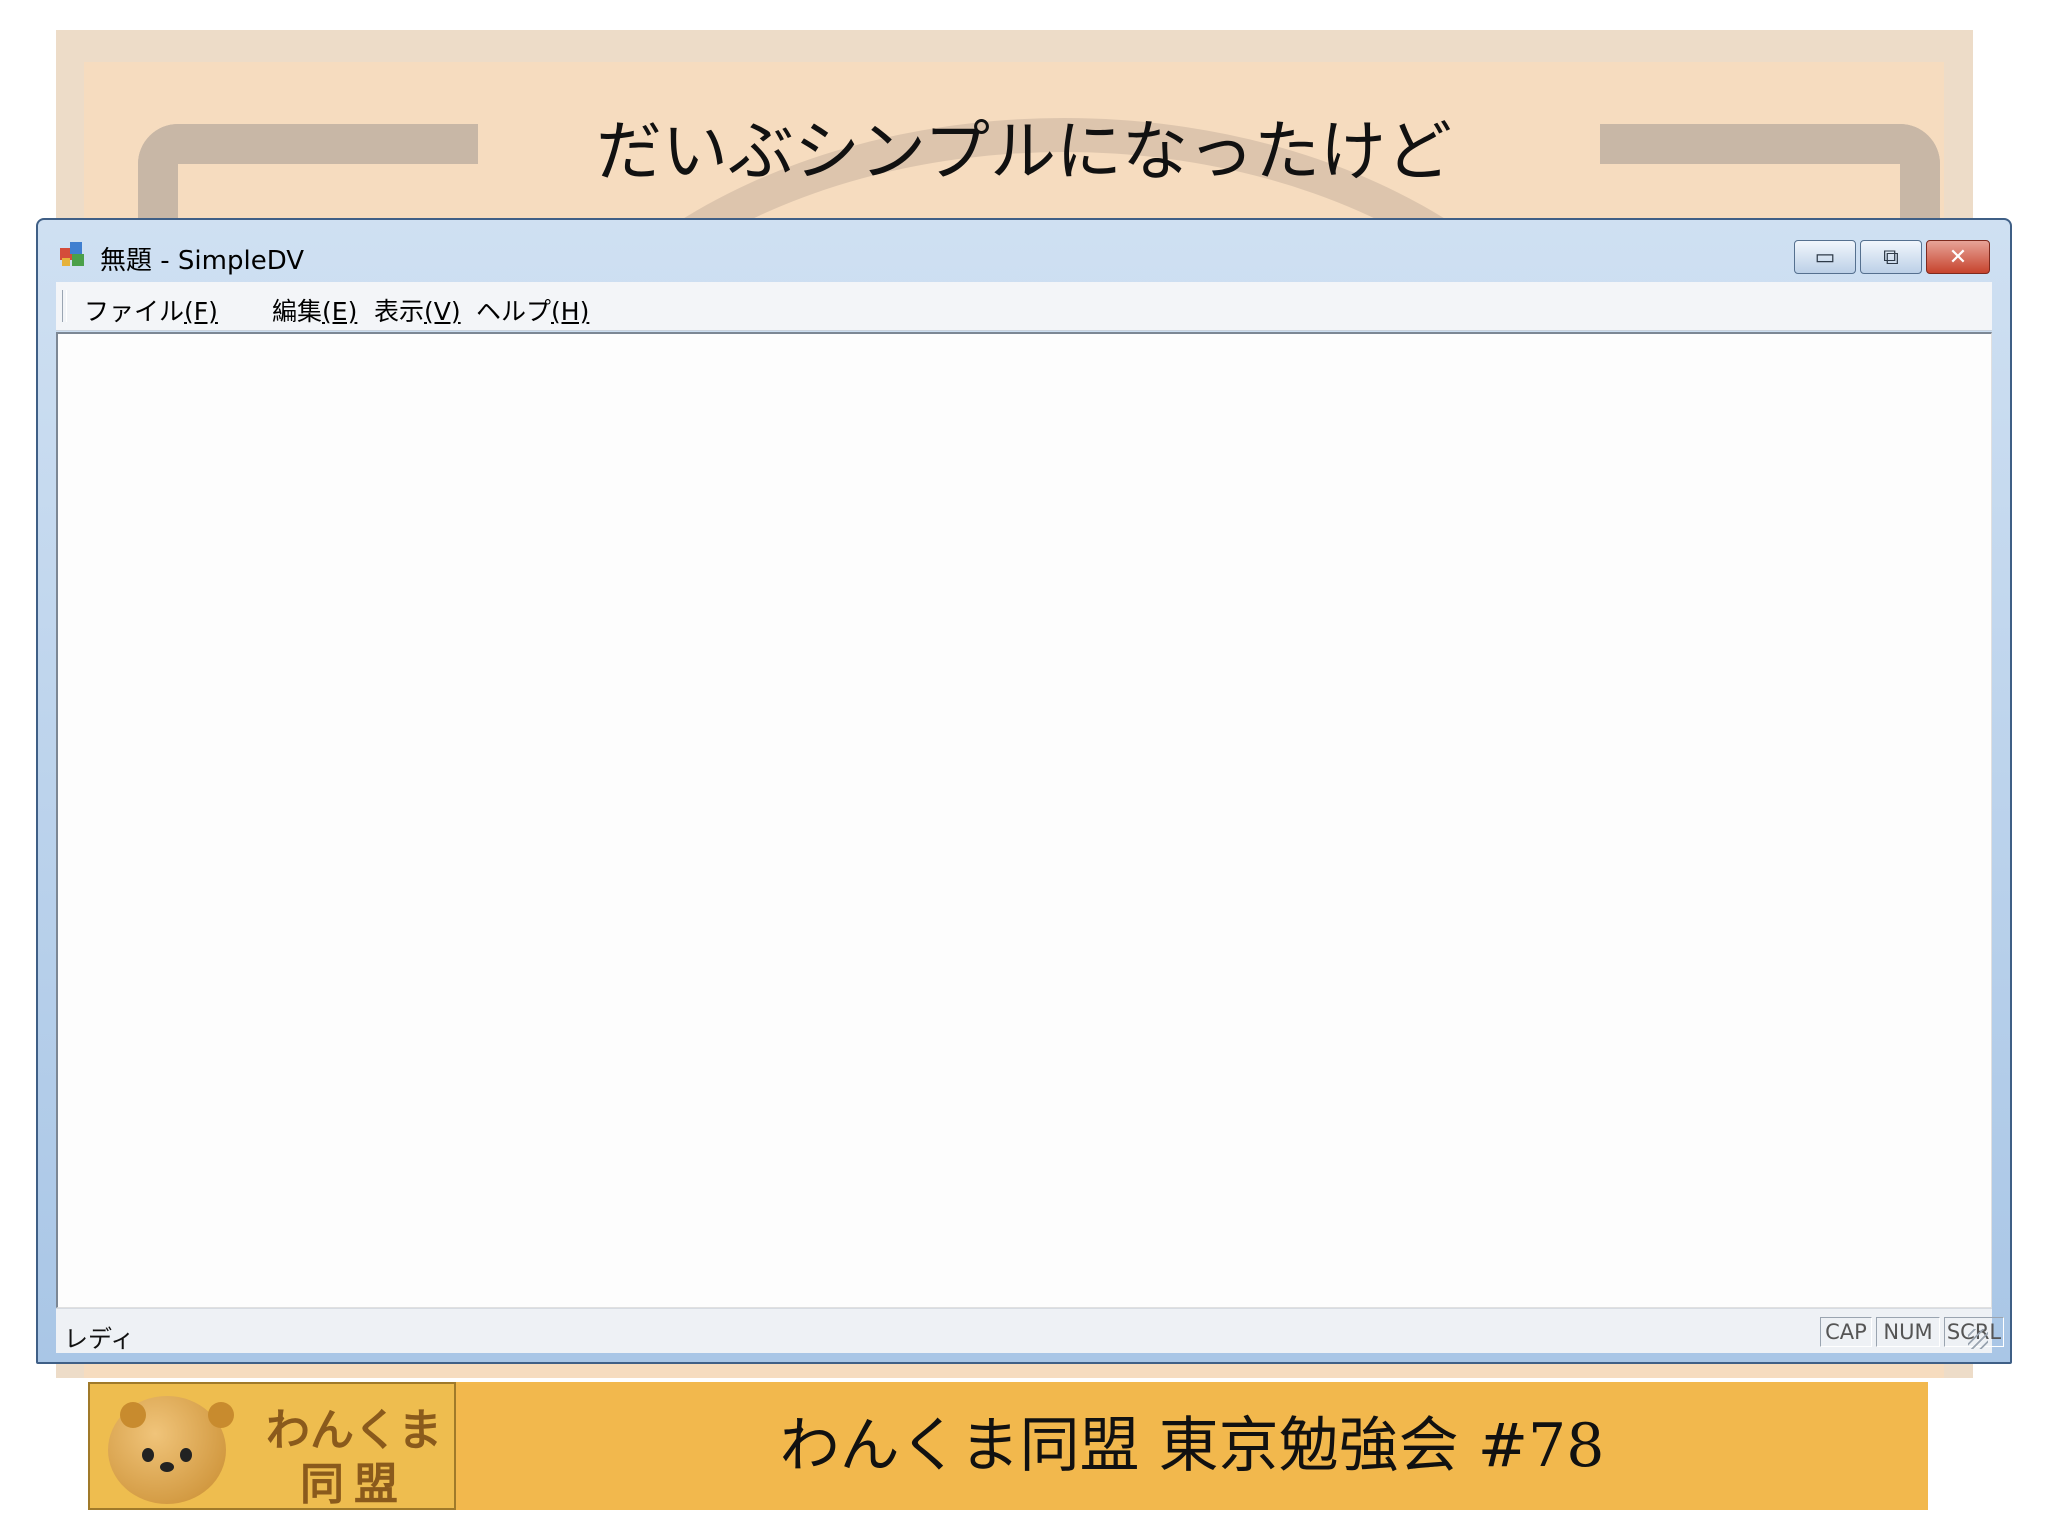  Describe the element at coordinates (399, 311) in the screenshot. I see `menu-view-label: 表示` at that location.